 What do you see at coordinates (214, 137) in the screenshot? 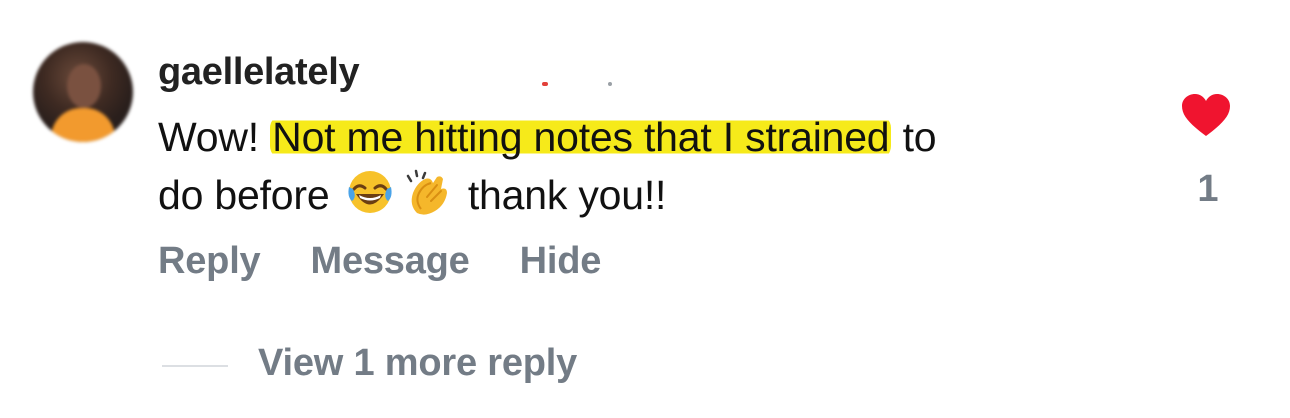
I see `comment-text-start: Wow!` at bounding box center [214, 137].